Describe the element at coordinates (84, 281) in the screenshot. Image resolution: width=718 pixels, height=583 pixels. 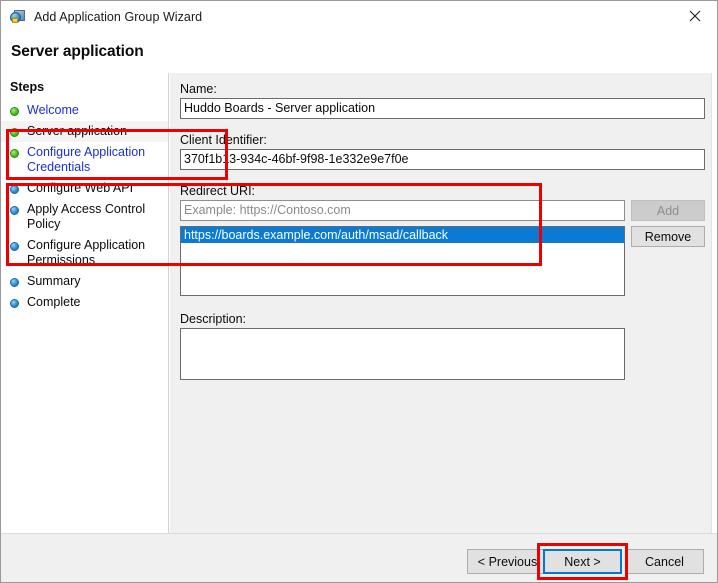
I see `sidebar-item-summary: Summary` at that location.